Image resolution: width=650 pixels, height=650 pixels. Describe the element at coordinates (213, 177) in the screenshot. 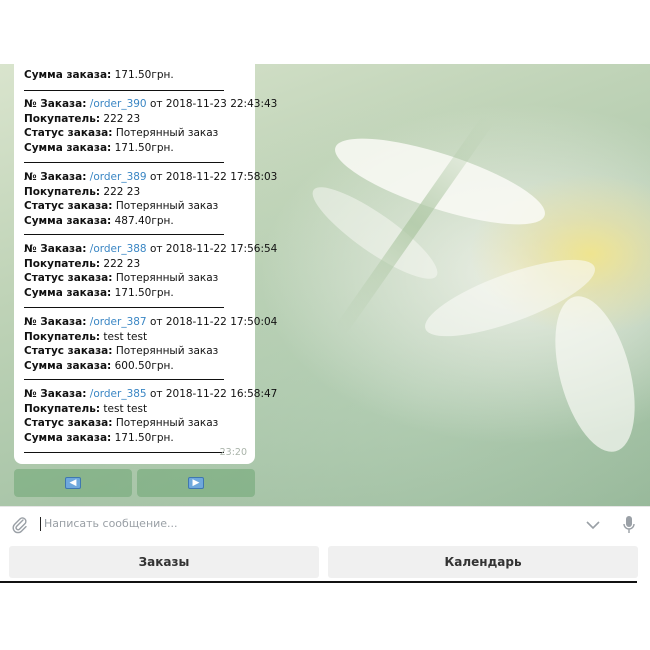

I see `order-datetime: от 2018-11-22 17:58:03` at that location.